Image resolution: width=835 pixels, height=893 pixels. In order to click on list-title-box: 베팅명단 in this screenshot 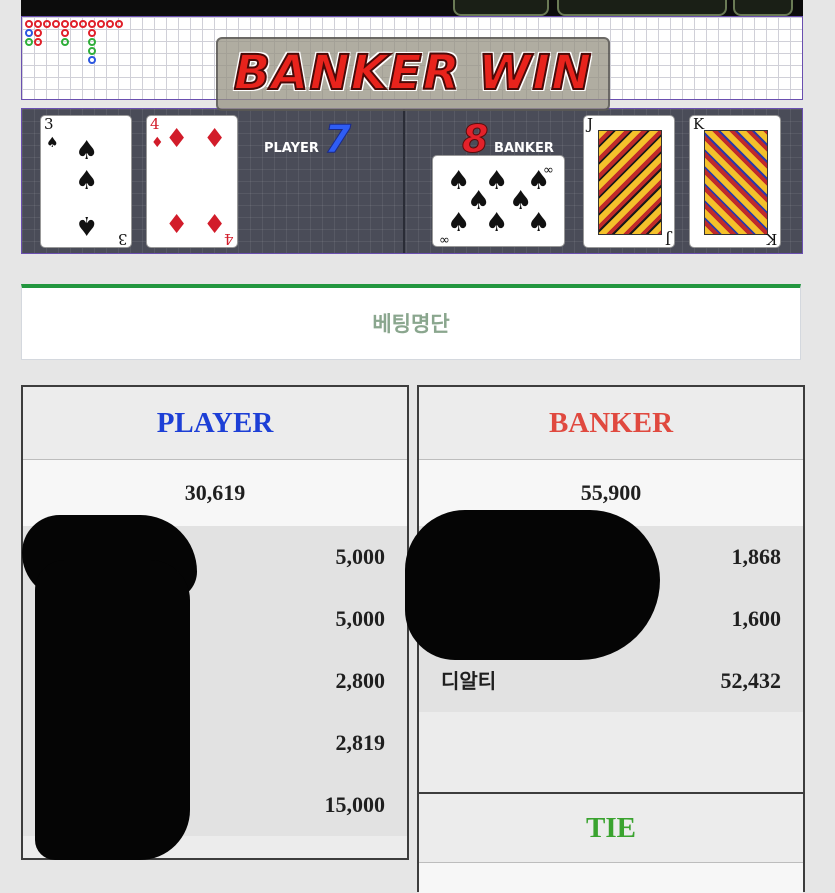, I will do `click(411, 322)`.